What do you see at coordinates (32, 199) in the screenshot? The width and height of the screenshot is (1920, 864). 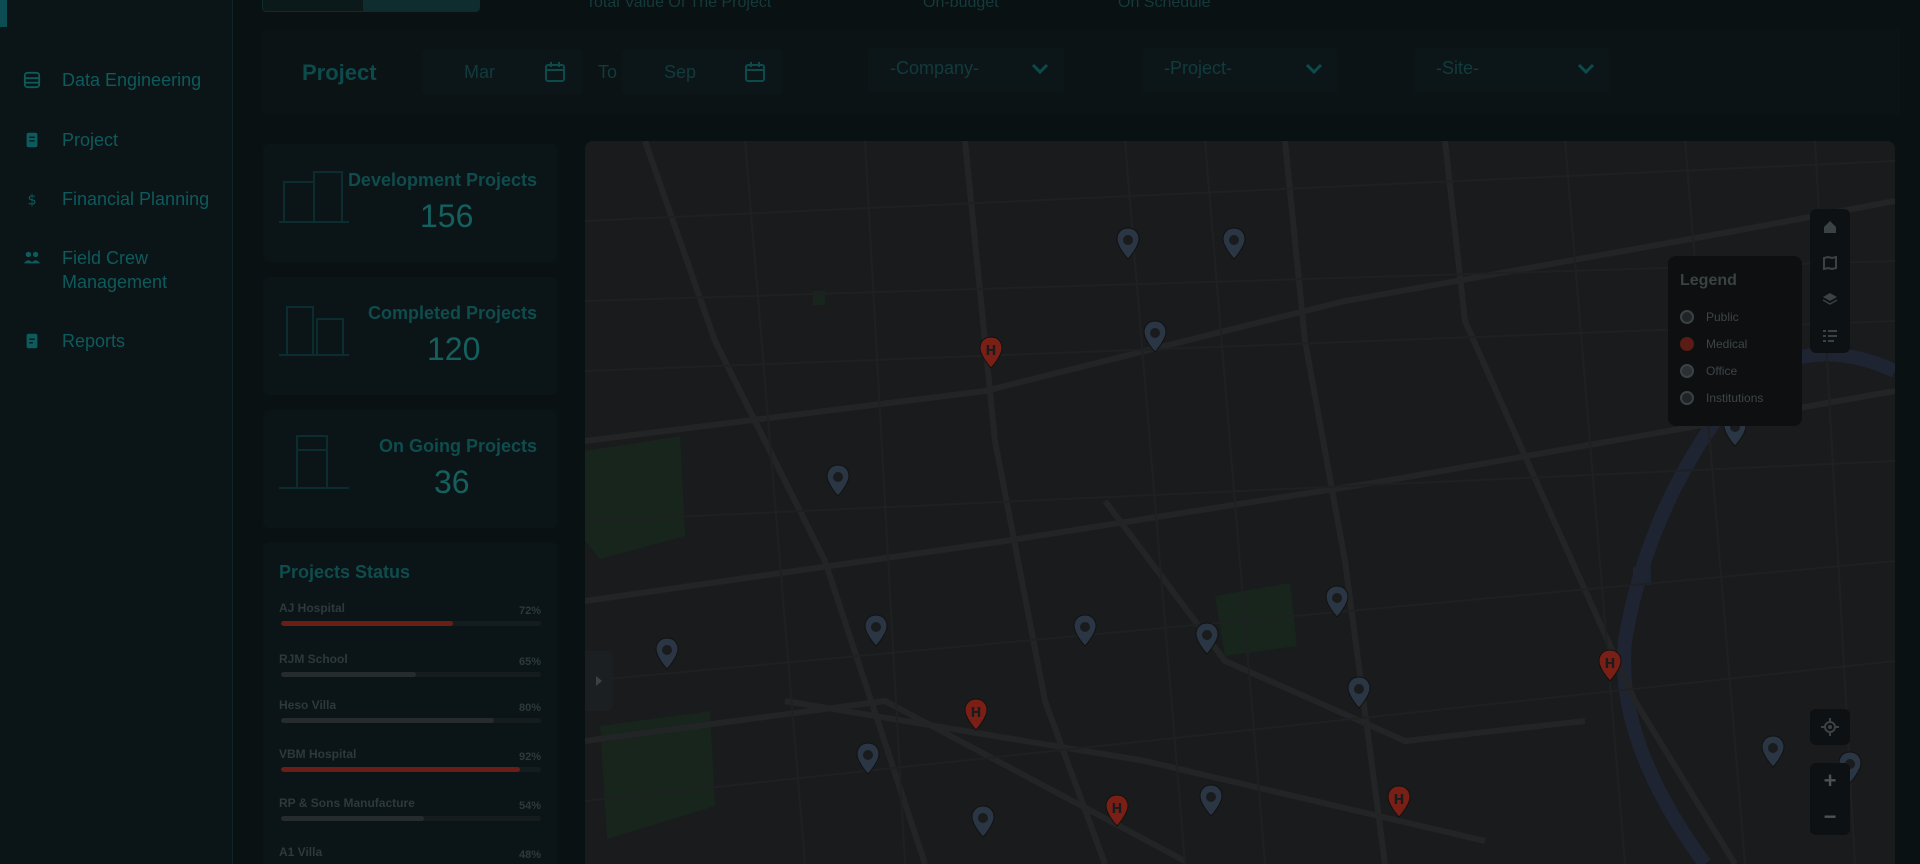 I see `dollar-icon: $` at bounding box center [32, 199].